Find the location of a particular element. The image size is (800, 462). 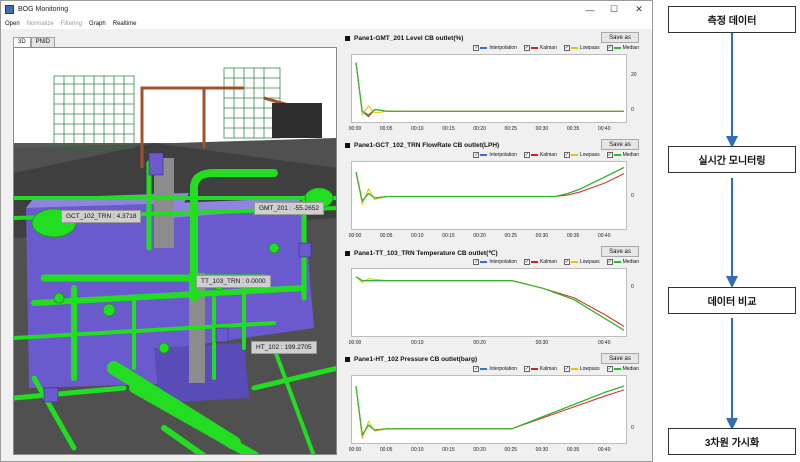

tag-tt-103-trn: TT_103_TRN : 0.0000 is located at coordinates (233, 281).